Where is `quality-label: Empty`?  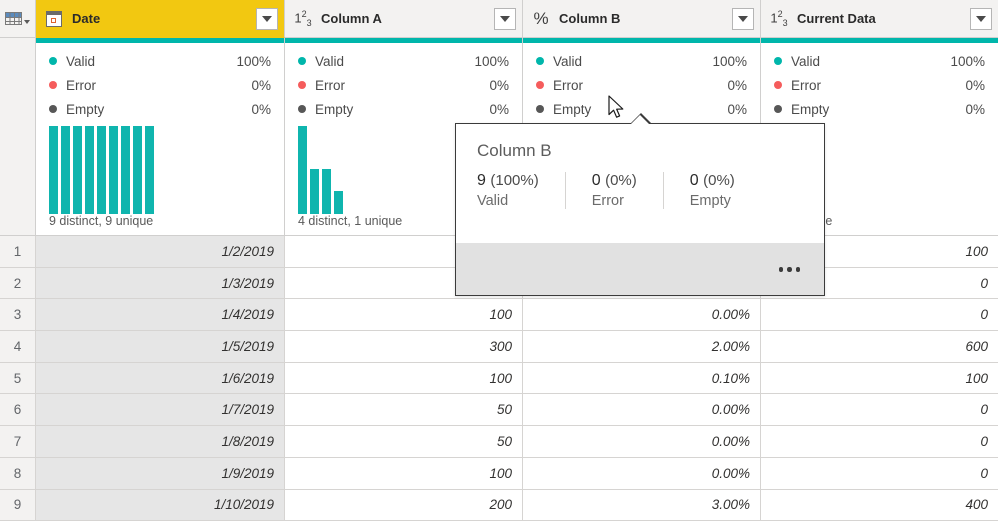 quality-label: Empty is located at coordinates (334, 109).